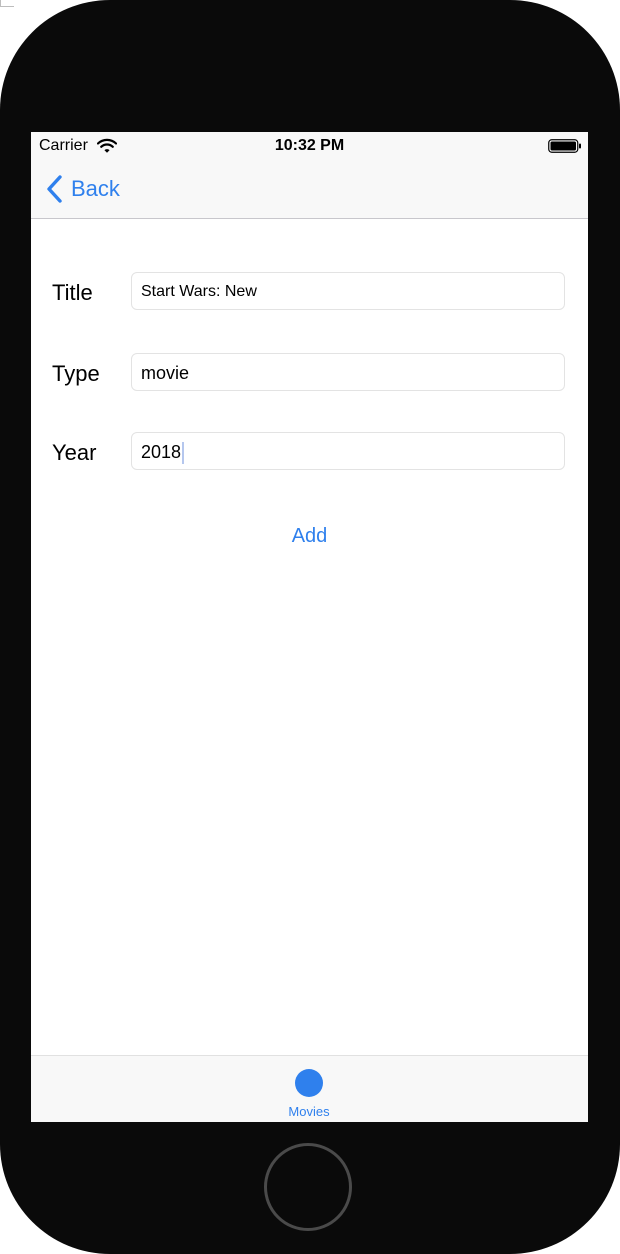  I want to click on type-value: movie, so click(165, 373).